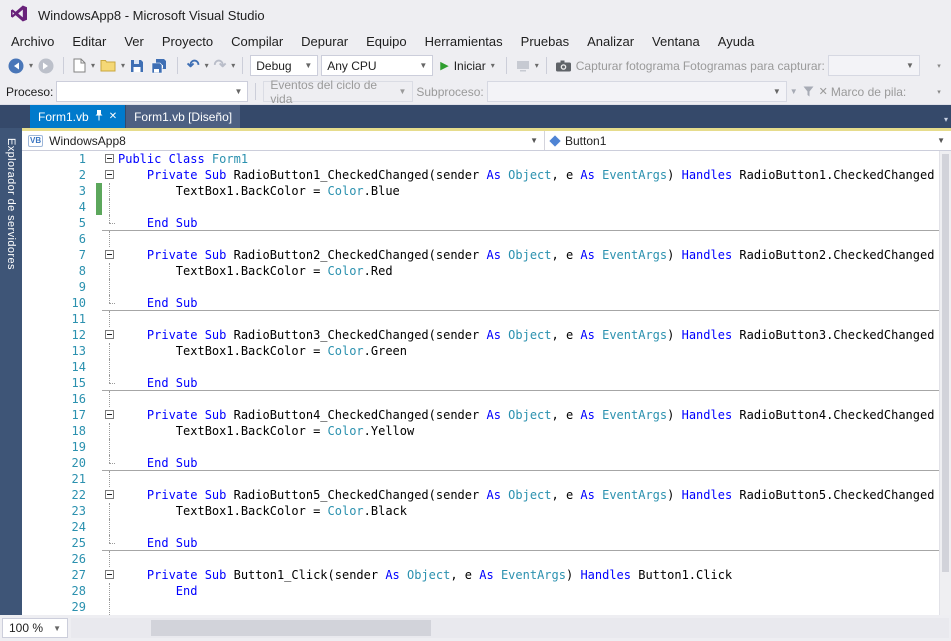 Image resolution: width=951 pixels, height=641 pixels. Describe the element at coordinates (523, 66) in the screenshot. I see `diagnostics-tool-icon` at that location.